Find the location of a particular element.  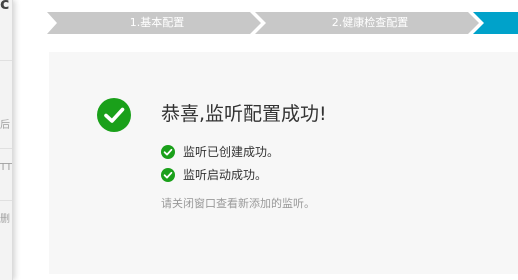

result-item-started: 监听启动成功。 is located at coordinates (214, 175).